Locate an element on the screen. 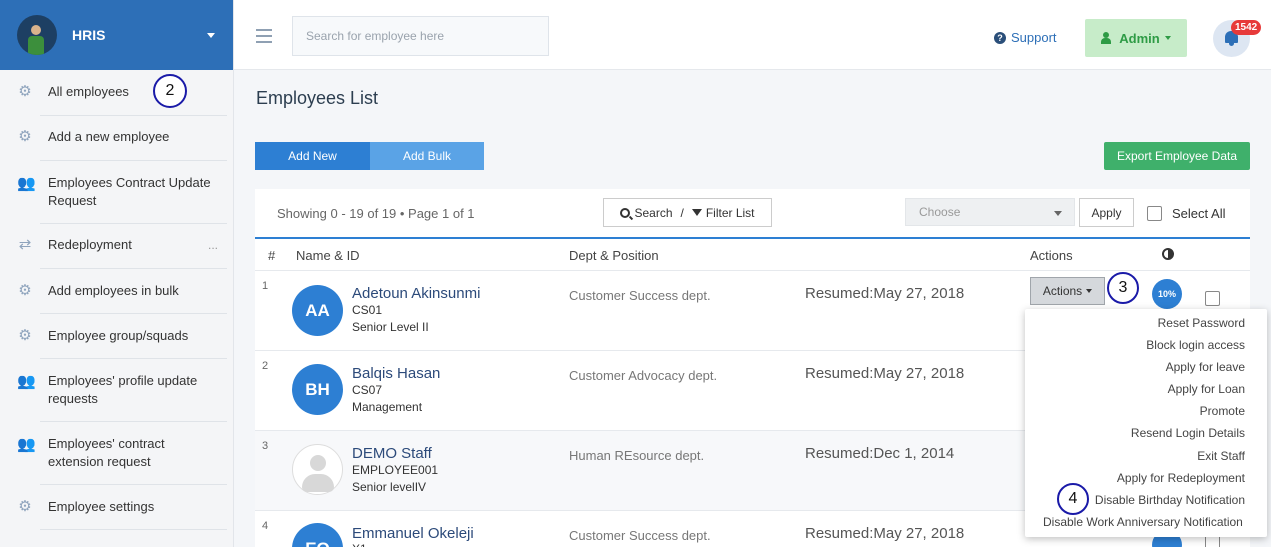  app-brand: HRIS is located at coordinates (116, 35).